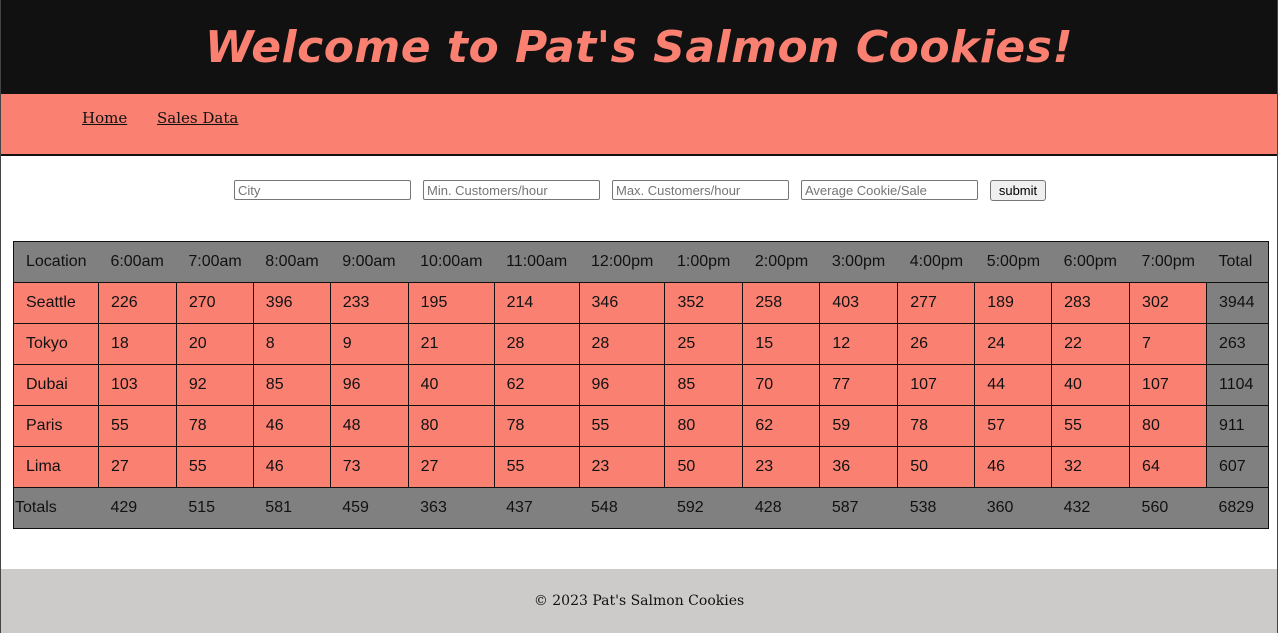  What do you see at coordinates (291, 344) in the screenshot?
I see `sales-cell: 8` at bounding box center [291, 344].